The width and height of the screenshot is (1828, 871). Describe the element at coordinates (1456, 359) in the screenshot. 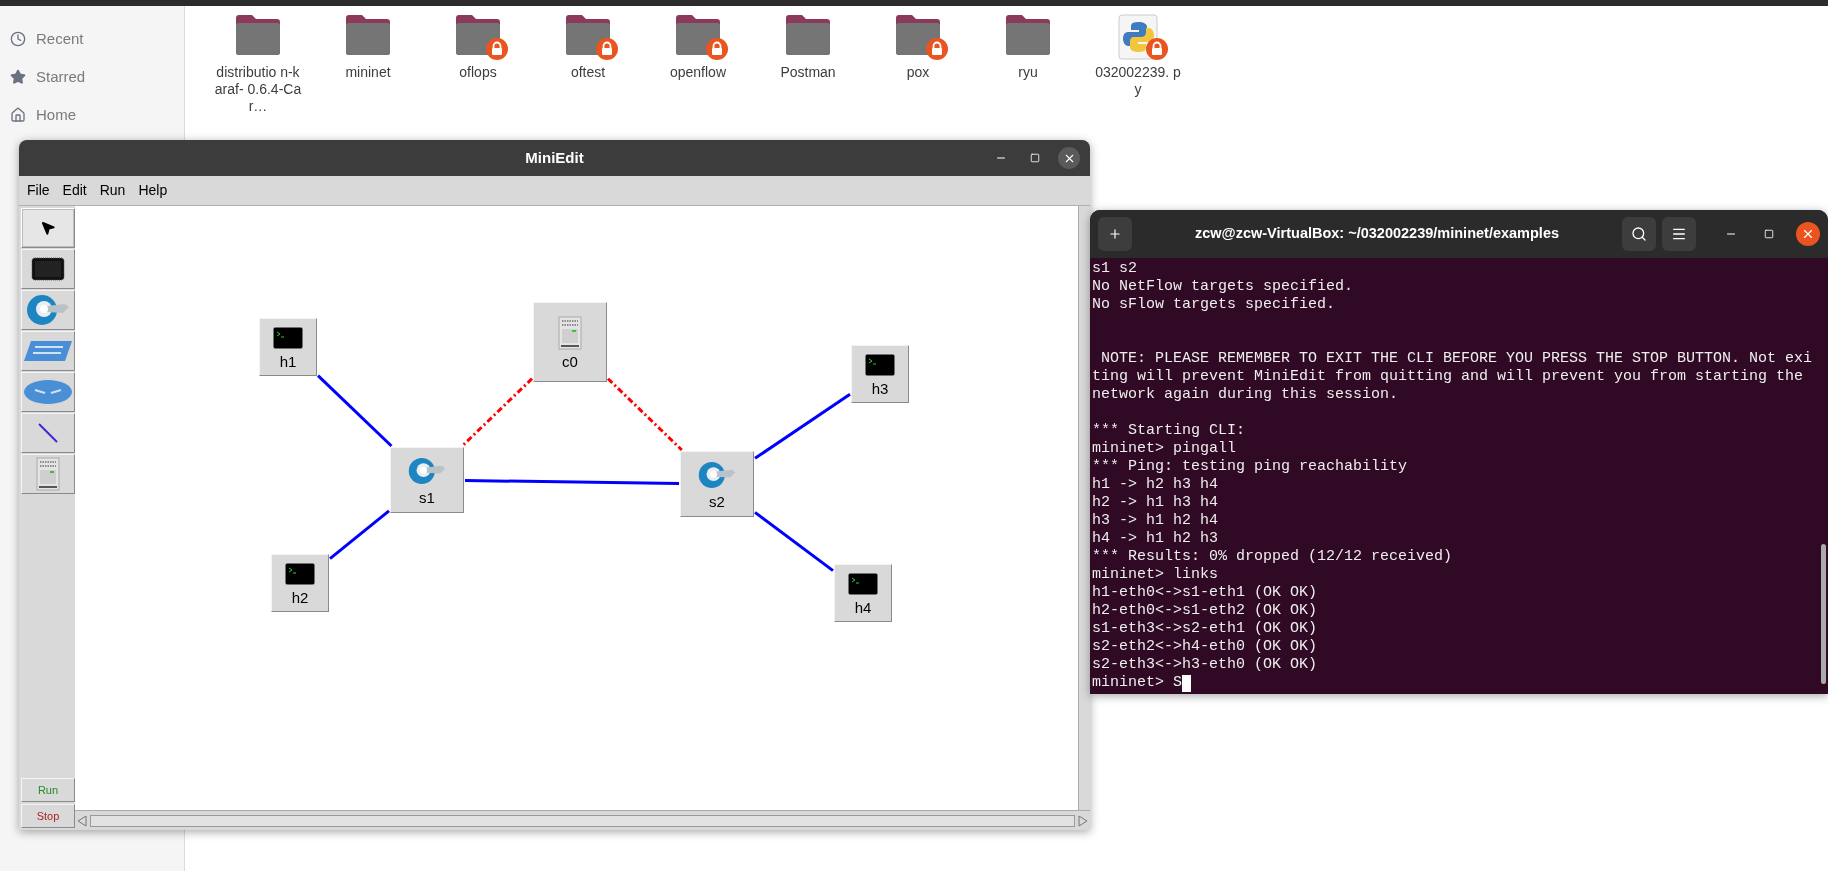

I see `terminal-line: NOTE: PLEASE REMEMBER TO EXIT THE CLI BEFORE YOU PRESS THE STOP BUTTON. Not exi` at that location.